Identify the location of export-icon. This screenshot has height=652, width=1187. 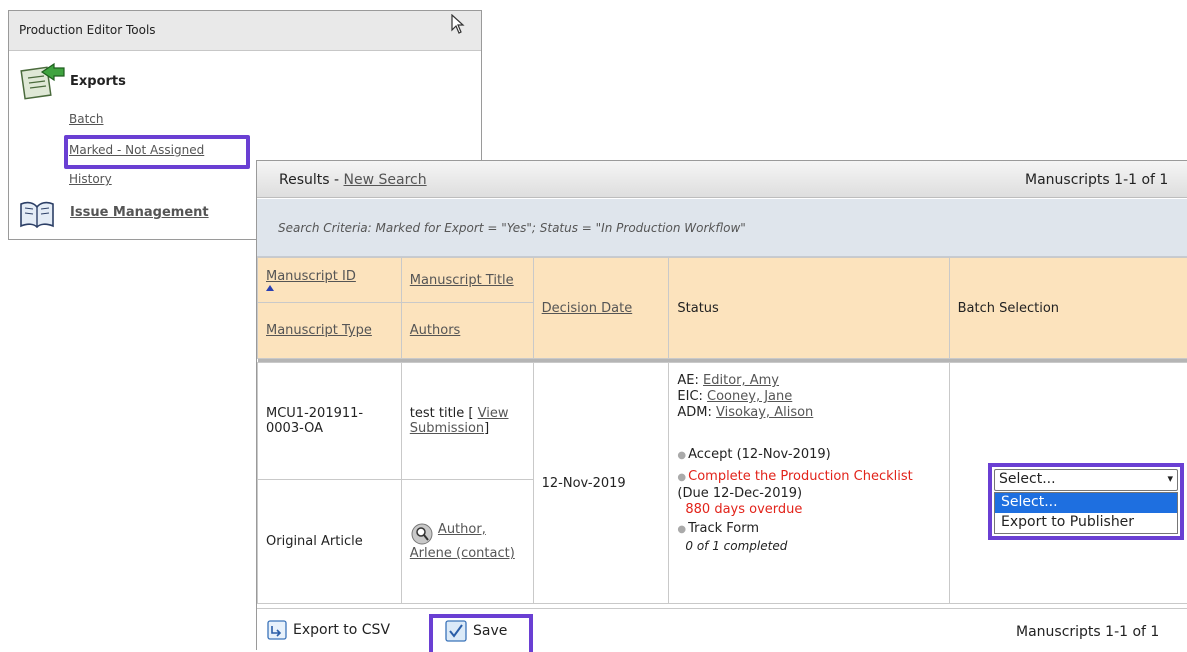
(277, 630).